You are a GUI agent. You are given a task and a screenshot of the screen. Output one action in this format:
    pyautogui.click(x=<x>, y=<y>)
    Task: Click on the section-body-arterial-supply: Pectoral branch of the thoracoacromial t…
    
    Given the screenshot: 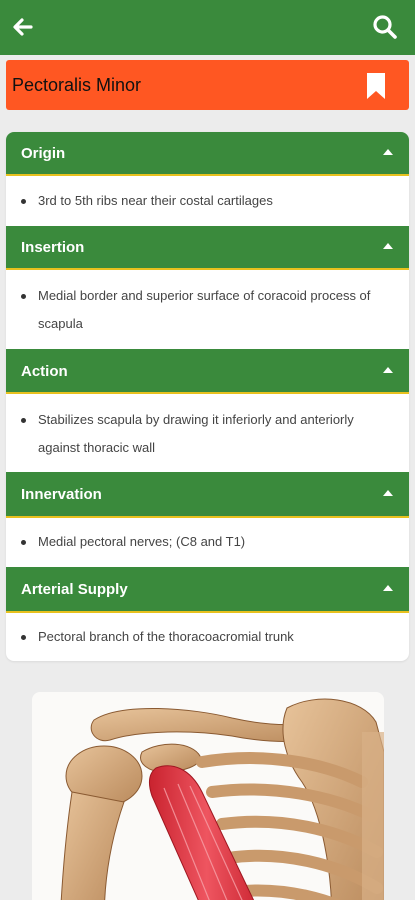 What is the action you would take?
    pyautogui.click(x=207, y=637)
    